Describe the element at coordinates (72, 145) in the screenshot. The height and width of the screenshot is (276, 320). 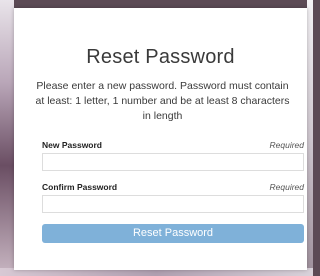
I see `new-password-label: New Password` at that location.